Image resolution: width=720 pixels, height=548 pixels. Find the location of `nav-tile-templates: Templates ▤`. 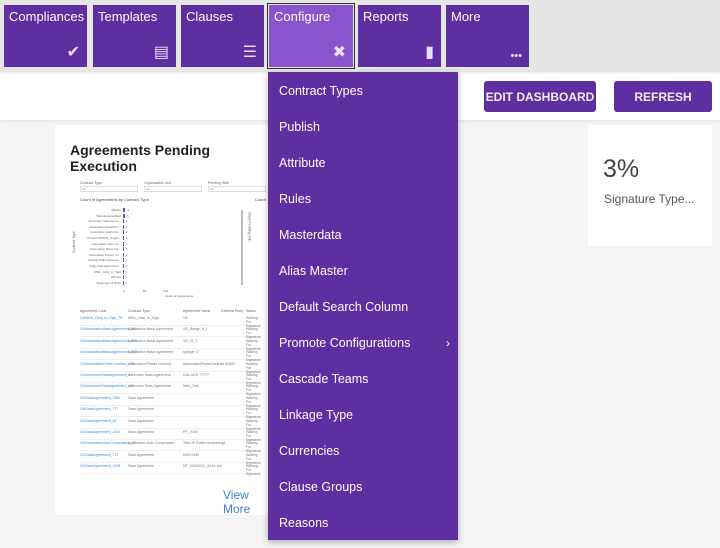

nav-tile-templates: Templates ▤ is located at coordinates (134, 36).